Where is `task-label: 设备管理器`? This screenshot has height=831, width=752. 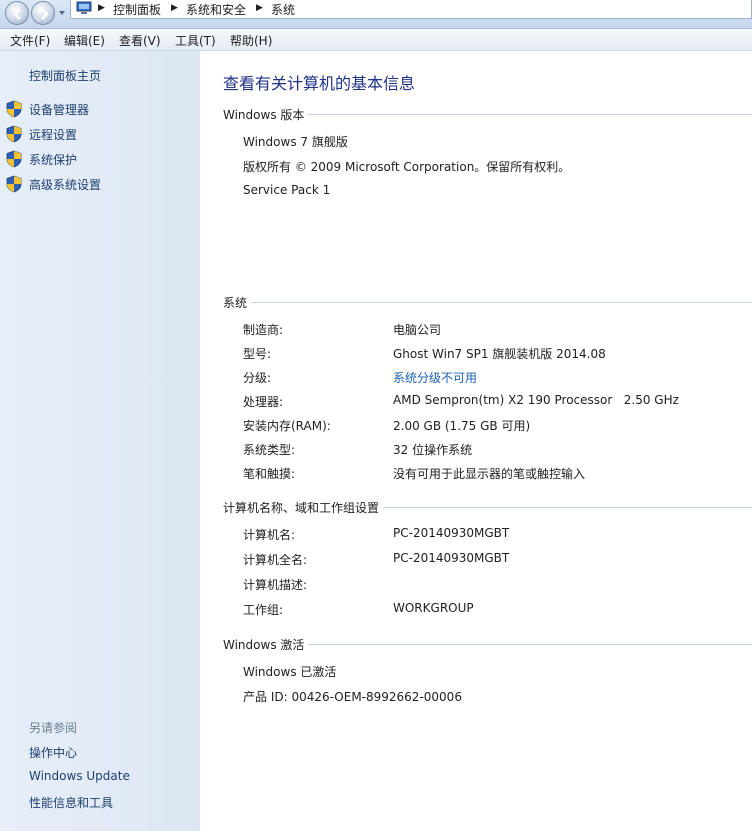 task-label: 设备管理器 is located at coordinates (59, 109).